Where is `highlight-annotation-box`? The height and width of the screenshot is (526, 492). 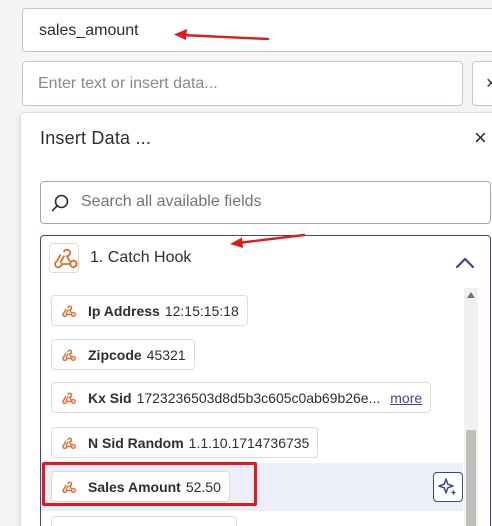 highlight-annotation-box is located at coordinates (149, 484).